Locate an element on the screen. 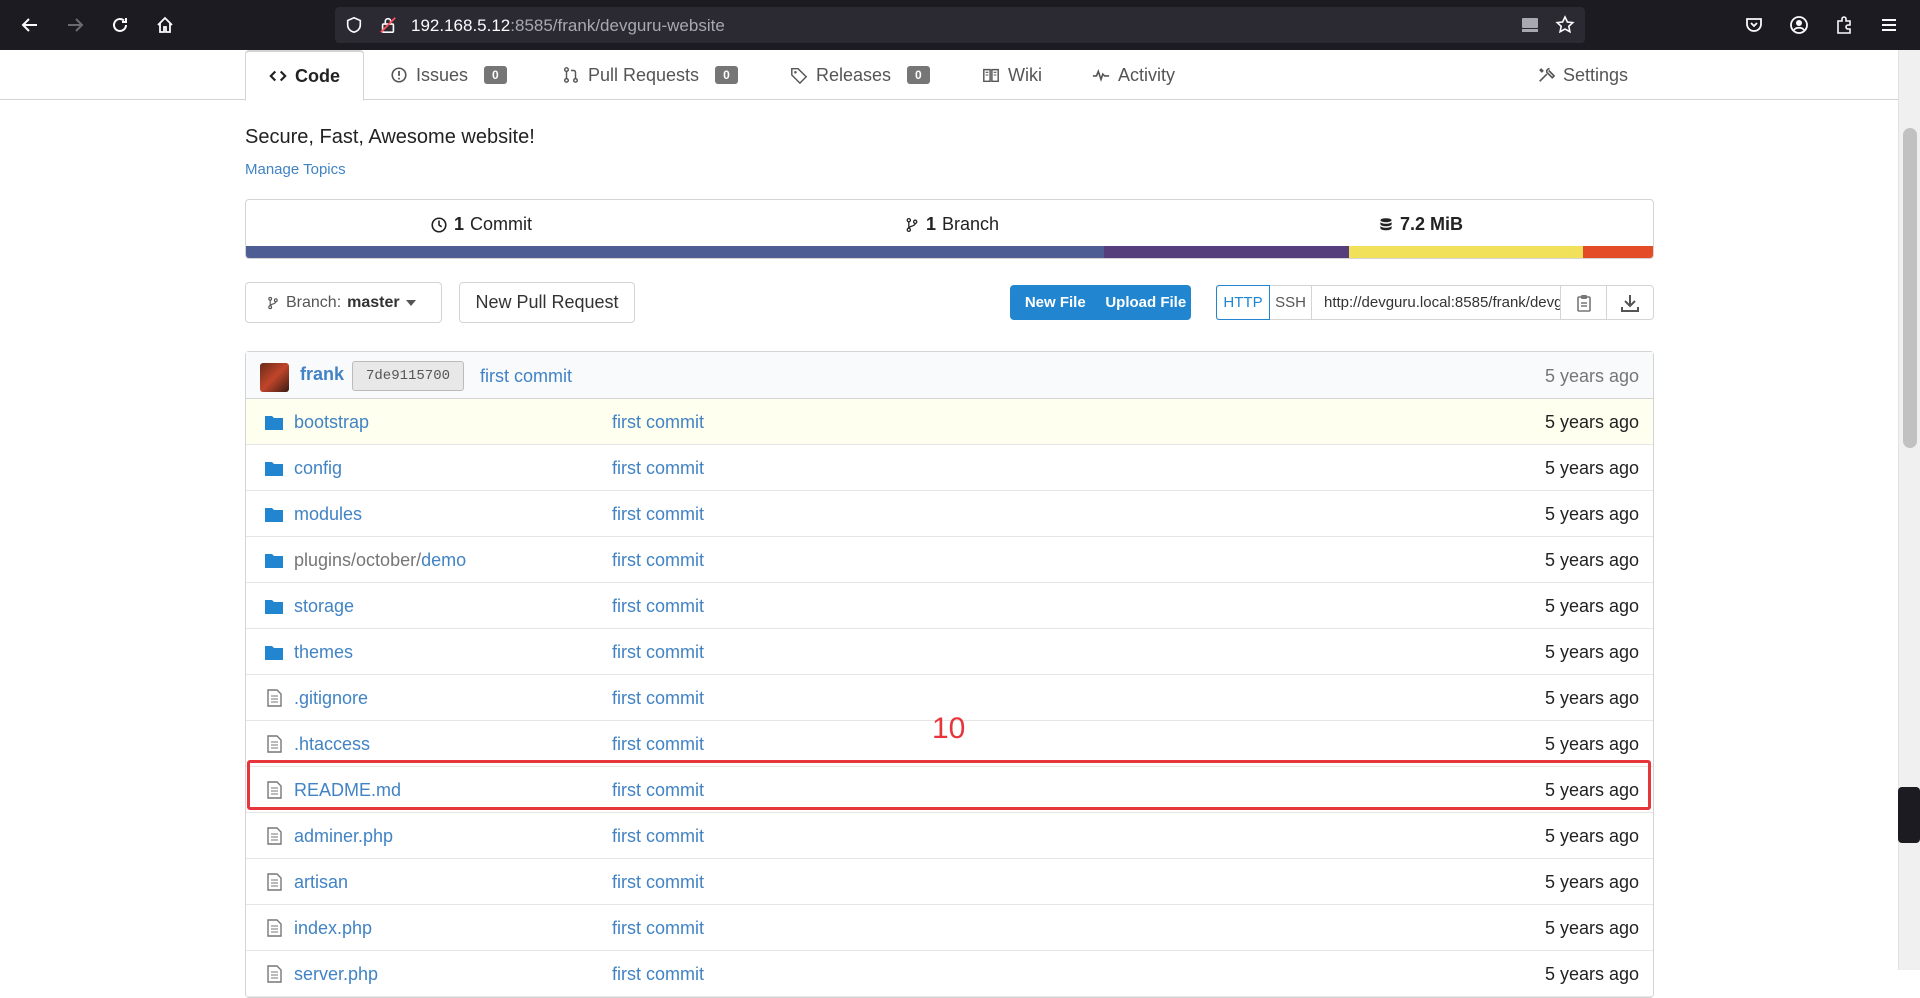 The image size is (1920, 998). file-name: server.php is located at coordinates (336, 974).